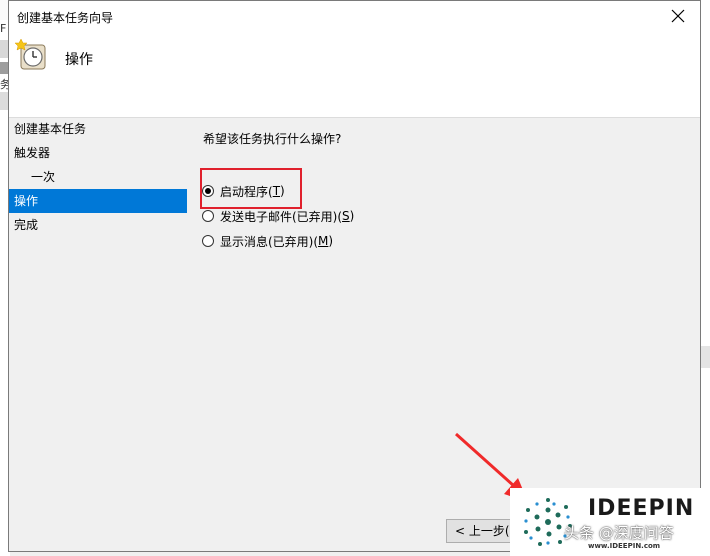  Describe the element at coordinates (354, 75) in the screenshot. I see `wizard-header: 操作` at that location.